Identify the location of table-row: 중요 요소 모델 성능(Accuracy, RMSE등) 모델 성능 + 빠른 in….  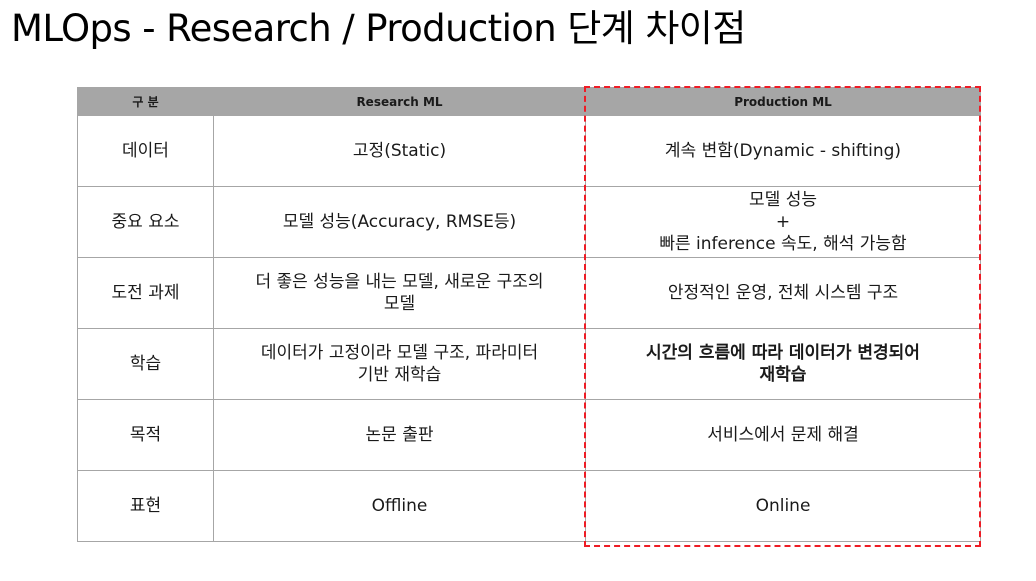
(529, 222).